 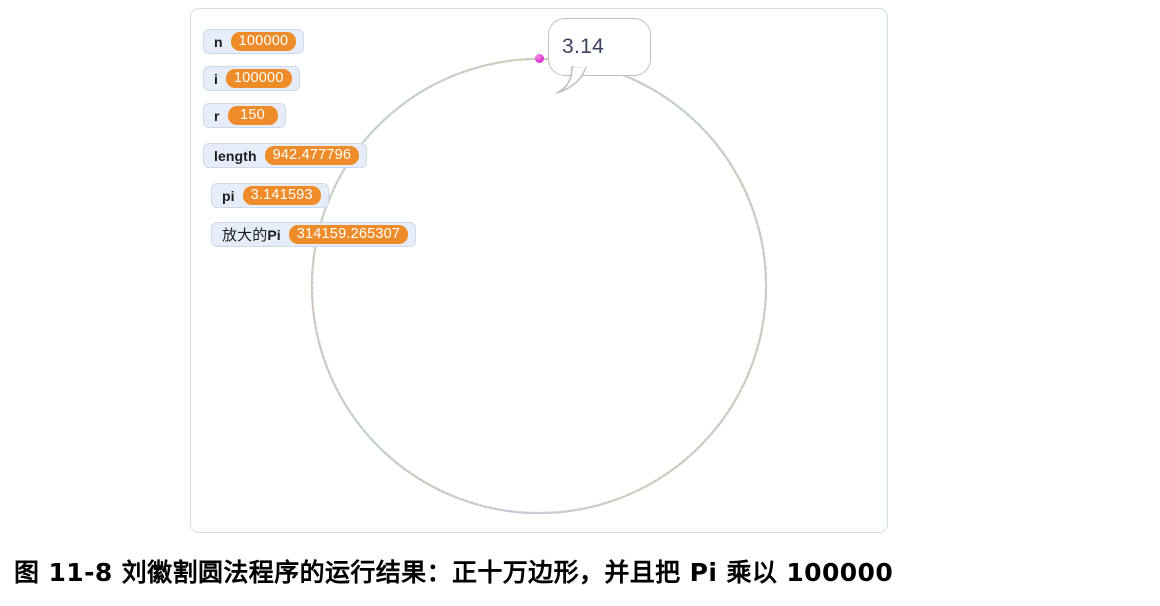 I want to click on watcher-label: 放大的Pi, so click(x=251, y=235).